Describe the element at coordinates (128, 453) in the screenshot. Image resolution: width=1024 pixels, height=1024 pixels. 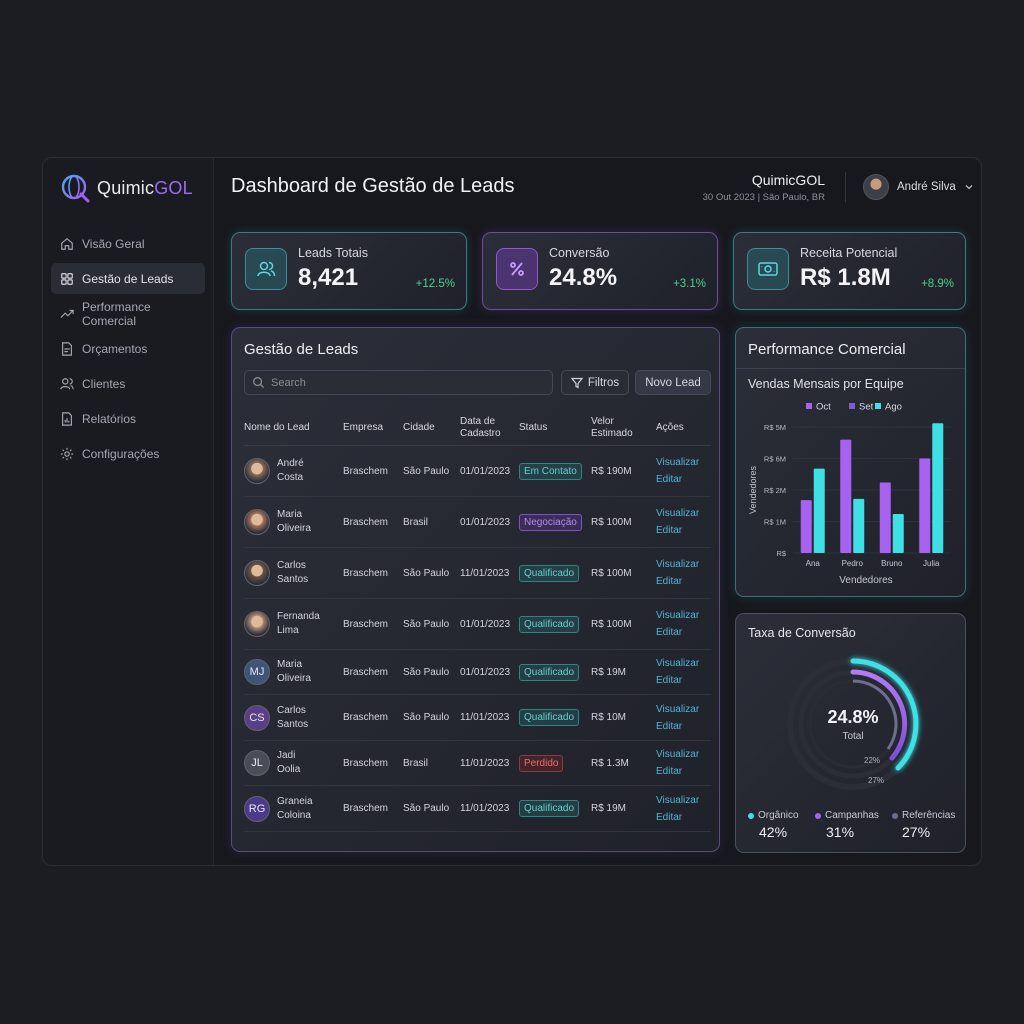
I see `sidebar-item-configuracoes: Configurações` at that location.